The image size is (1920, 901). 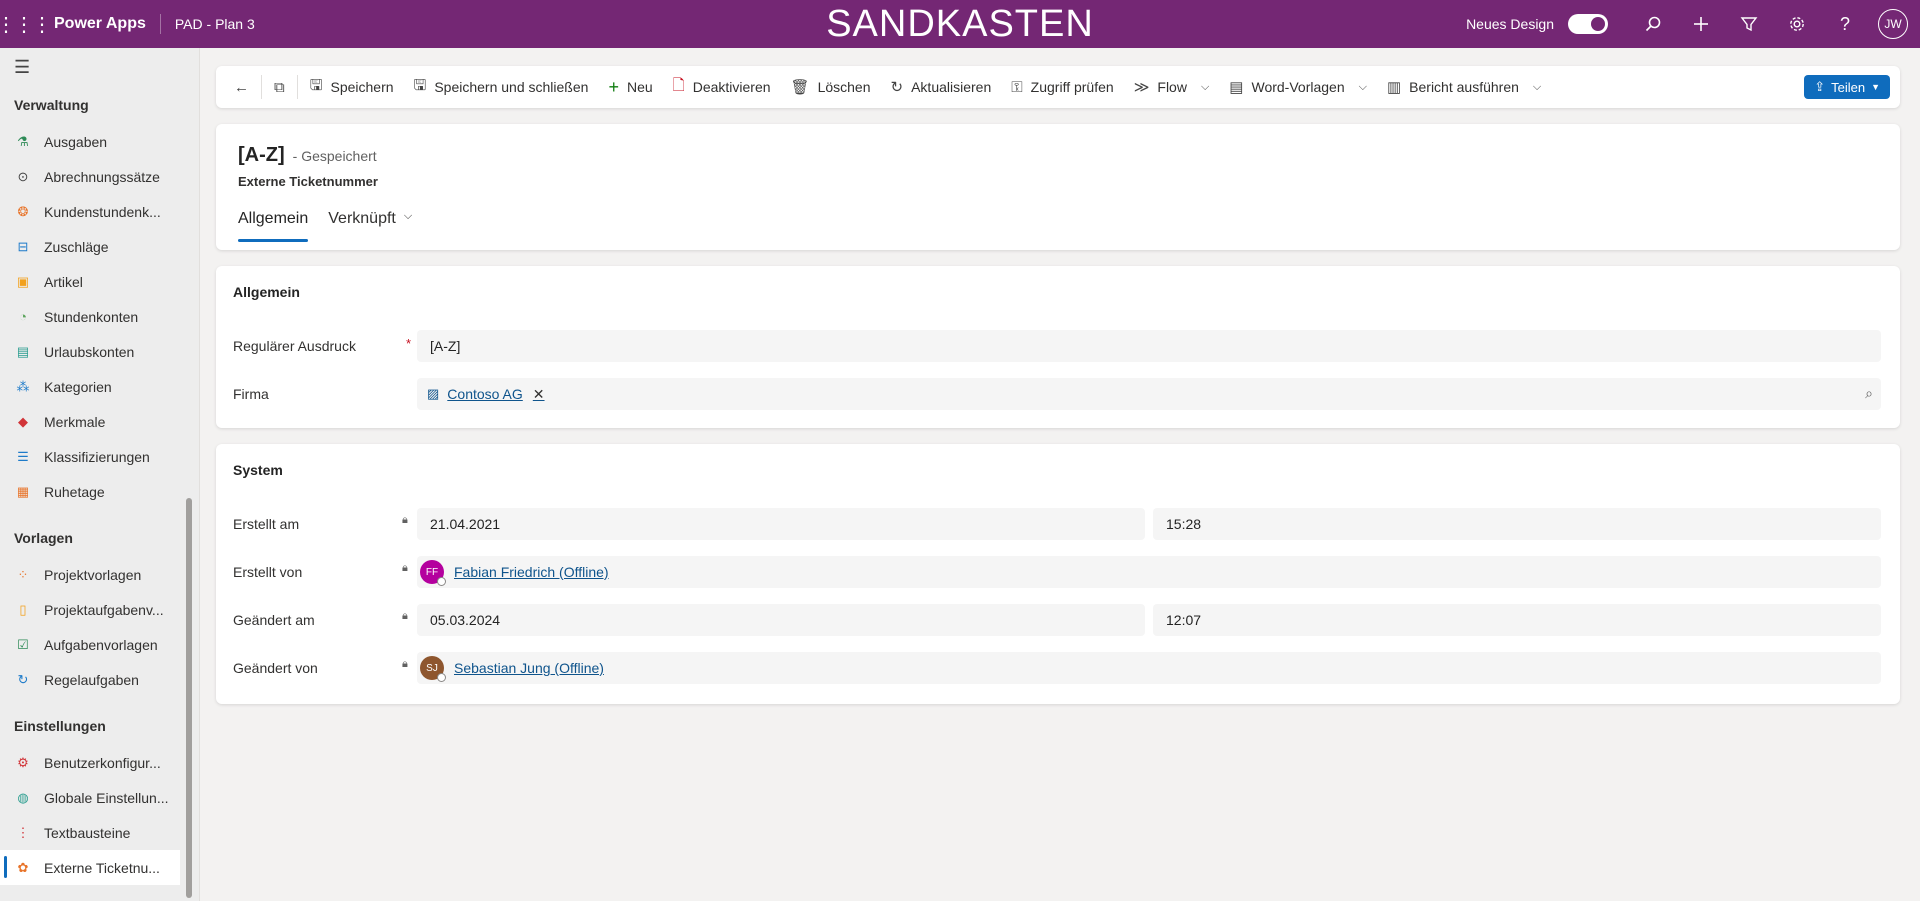 What do you see at coordinates (294, 346) in the screenshot?
I see `field-label: Regulärer Ausdruck` at bounding box center [294, 346].